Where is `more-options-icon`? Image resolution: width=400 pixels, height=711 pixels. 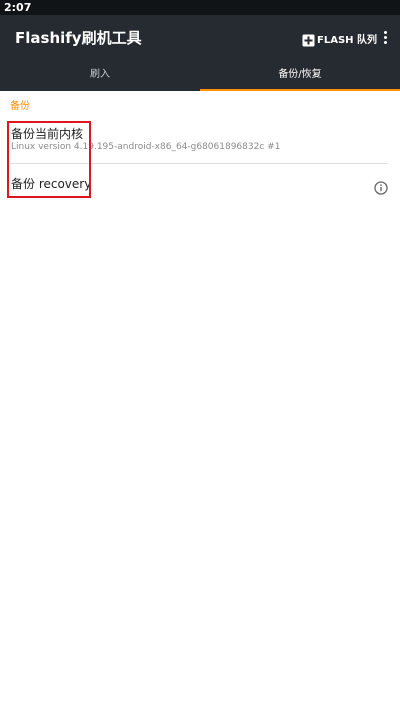
more-options-icon is located at coordinates (385, 38).